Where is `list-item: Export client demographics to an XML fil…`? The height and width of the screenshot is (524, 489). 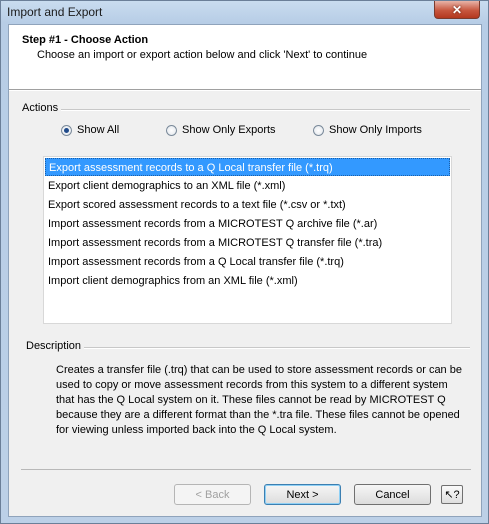 list-item: Export client demographics to an XML fil… is located at coordinates (247, 186).